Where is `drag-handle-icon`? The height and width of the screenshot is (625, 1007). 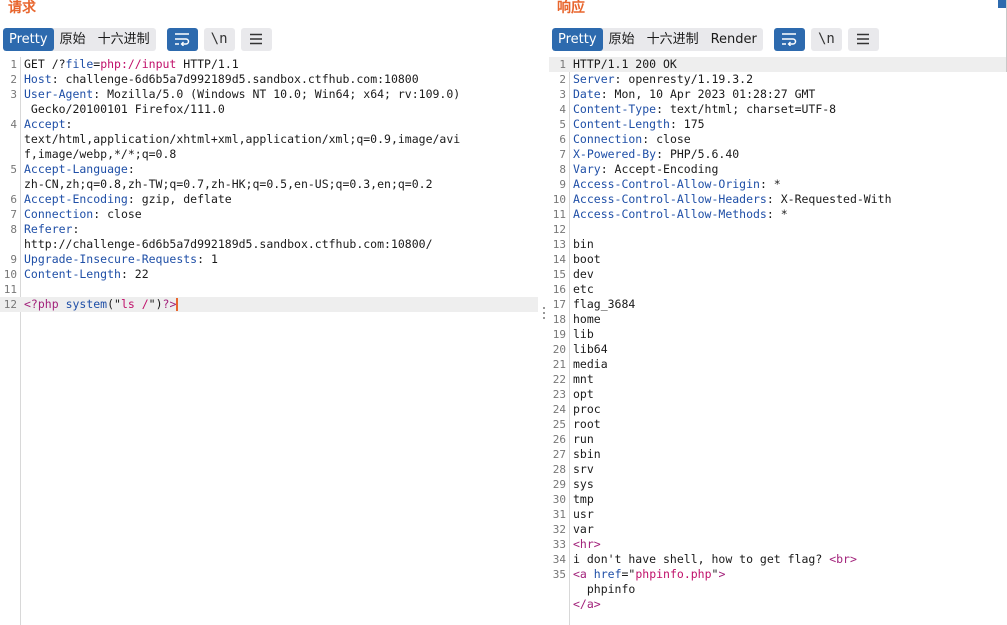
drag-handle-icon is located at coordinates (543, 312).